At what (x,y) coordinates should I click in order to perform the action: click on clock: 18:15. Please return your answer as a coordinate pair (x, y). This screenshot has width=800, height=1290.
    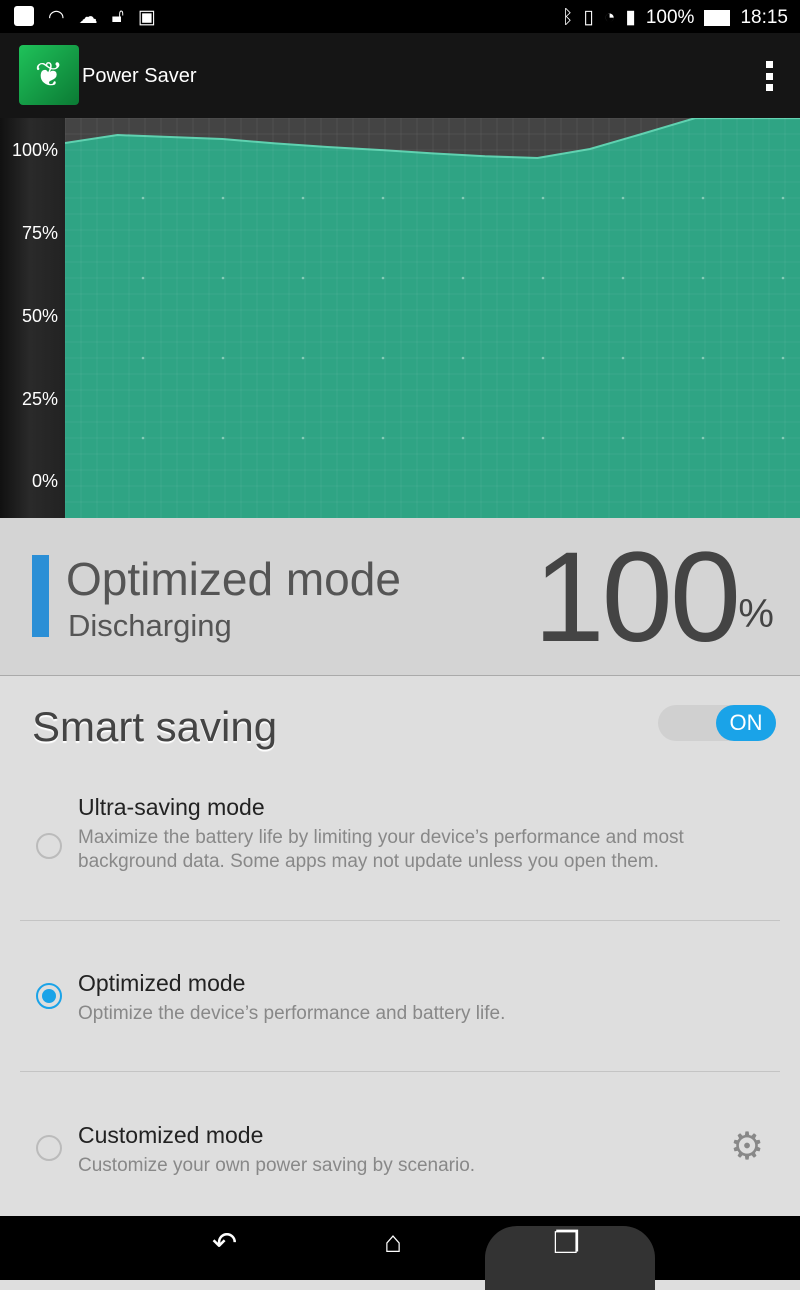
    Looking at the image, I should click on (764, 17).